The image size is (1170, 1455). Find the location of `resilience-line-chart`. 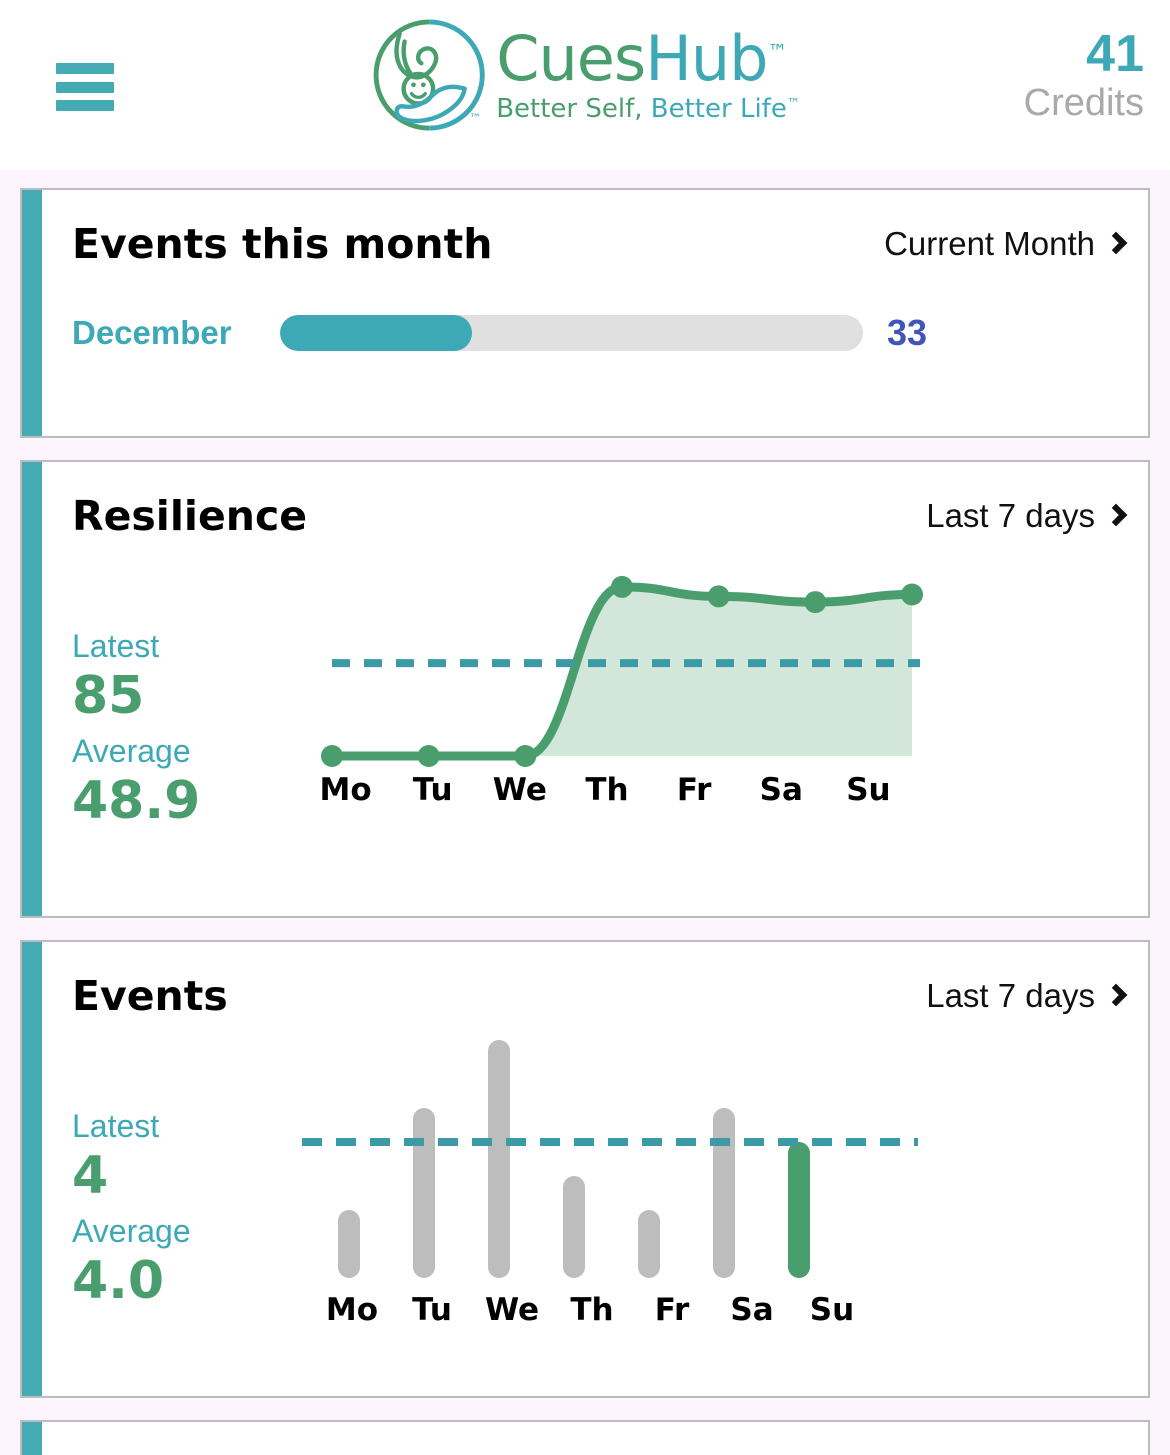

resilience-line-chart is located at coordinates (622, 671).